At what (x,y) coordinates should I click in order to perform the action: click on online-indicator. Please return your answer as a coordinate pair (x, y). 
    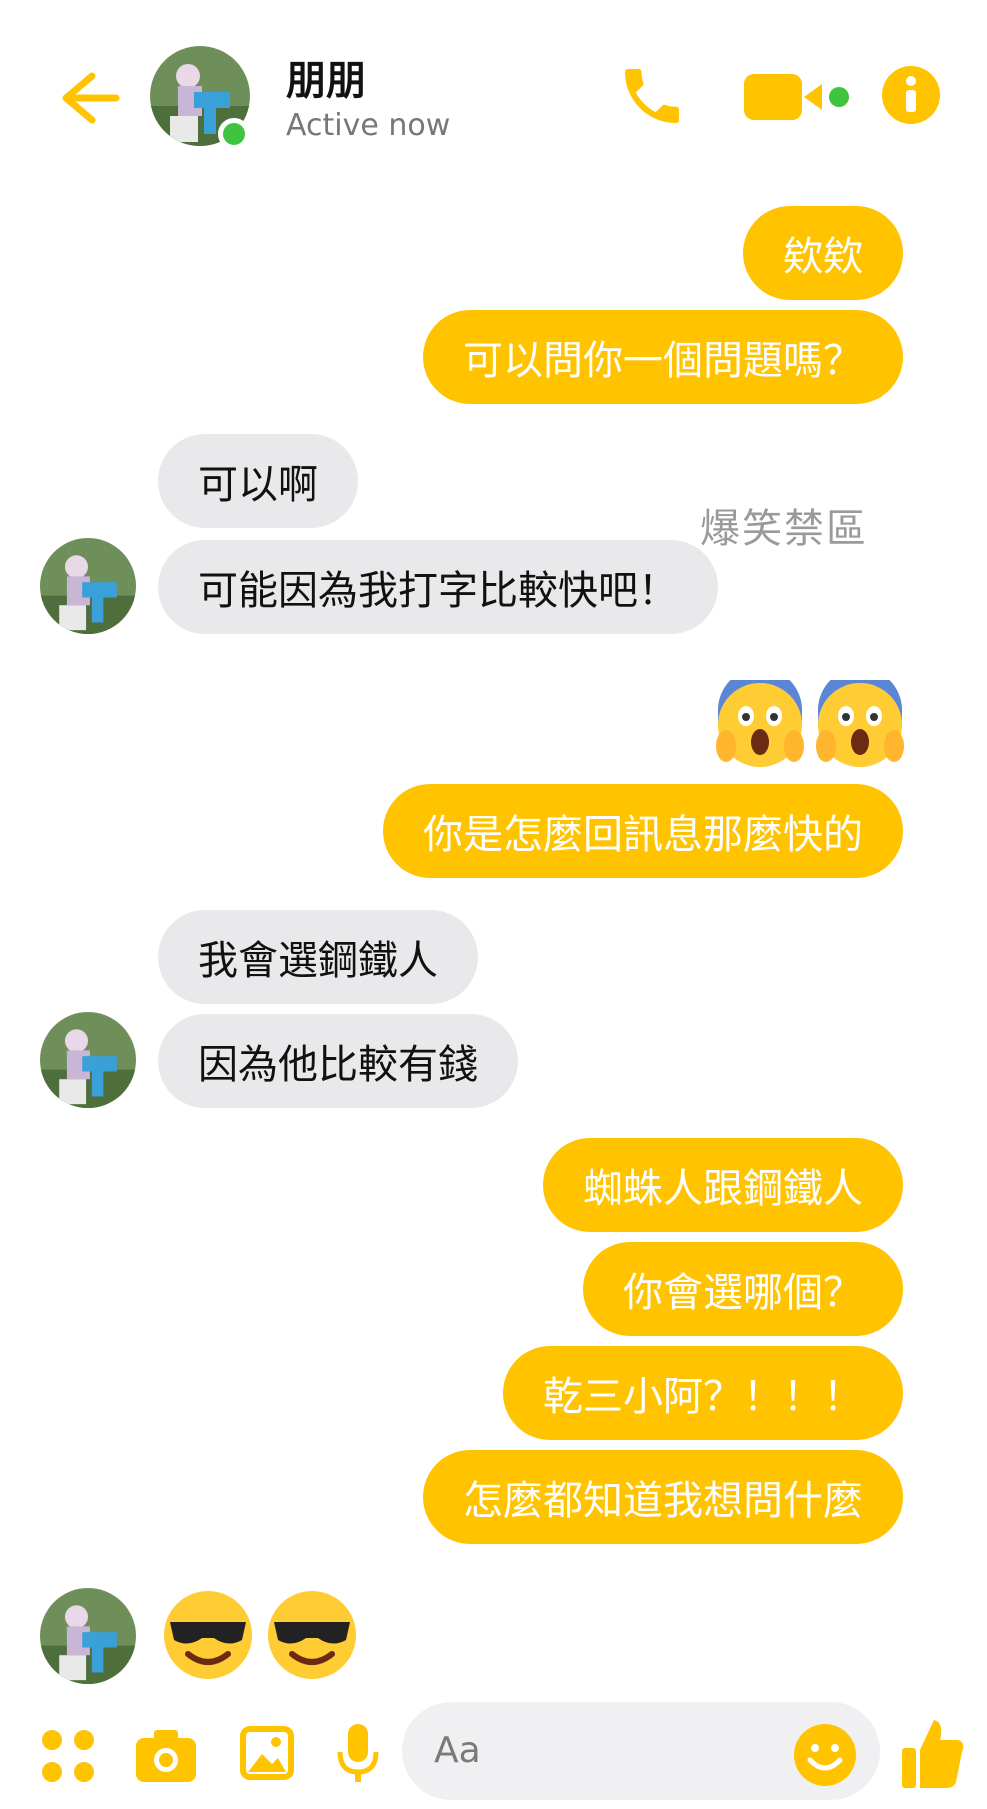
    Looking at the image, I should click on (234, 134).